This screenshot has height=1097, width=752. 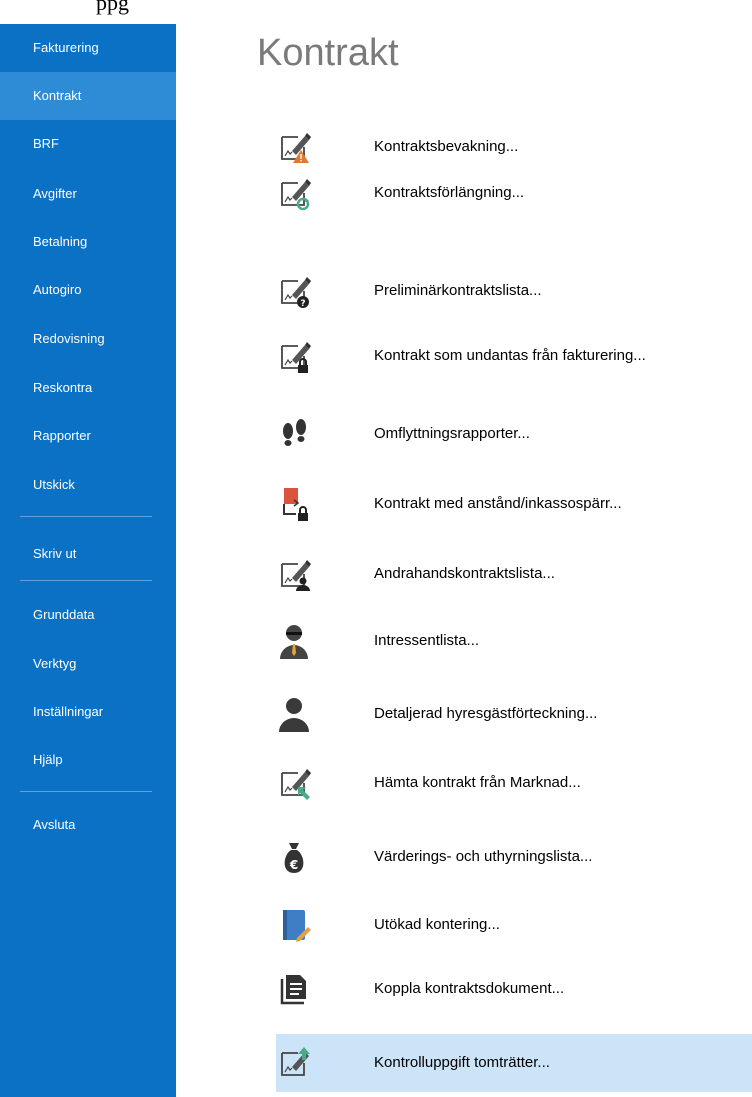 I want to click on footprints-icon, so click(x=294, y=432).